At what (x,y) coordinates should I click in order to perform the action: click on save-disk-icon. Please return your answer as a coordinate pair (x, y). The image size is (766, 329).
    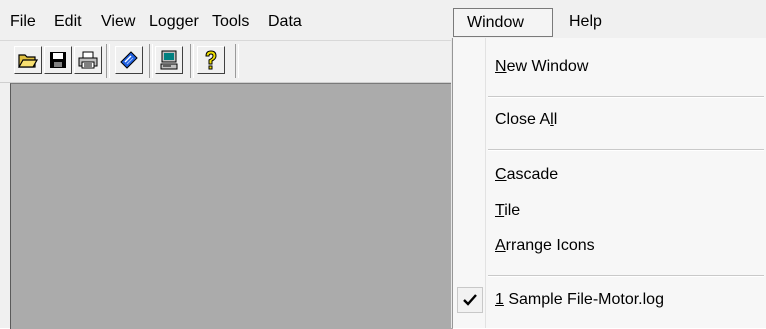
    Looking at the image, I should click on (58, 60).